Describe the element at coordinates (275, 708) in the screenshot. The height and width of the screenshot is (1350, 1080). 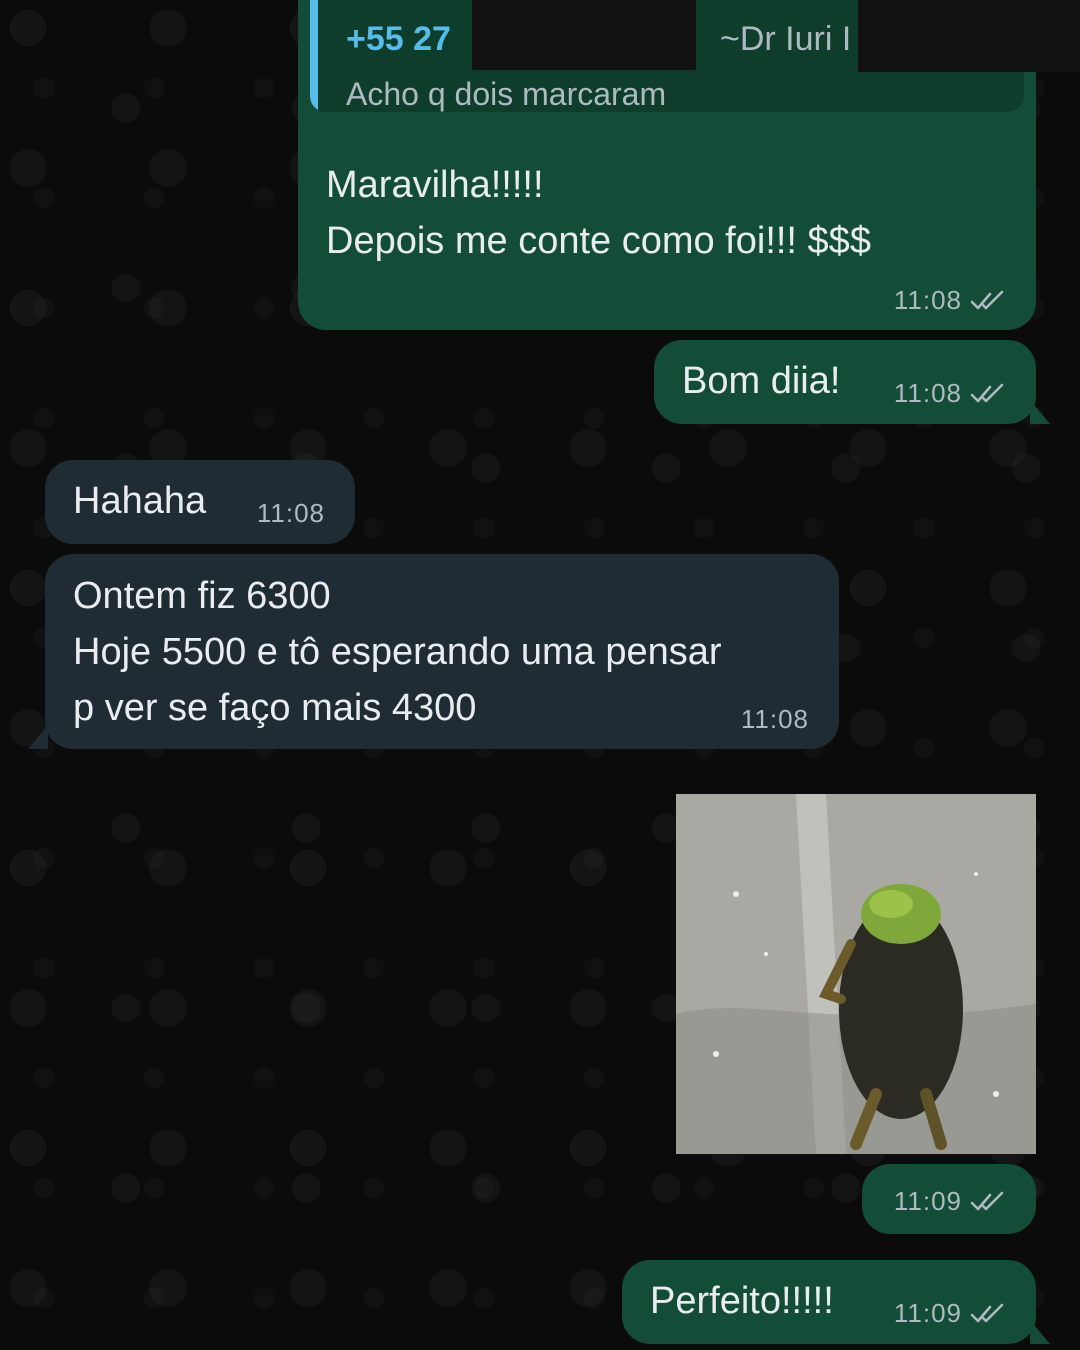
I see `message-line: p ver se faço mais 4300` at that location.